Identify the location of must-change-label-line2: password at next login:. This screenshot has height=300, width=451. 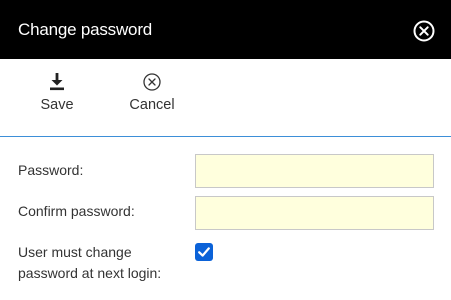
(90, 273).